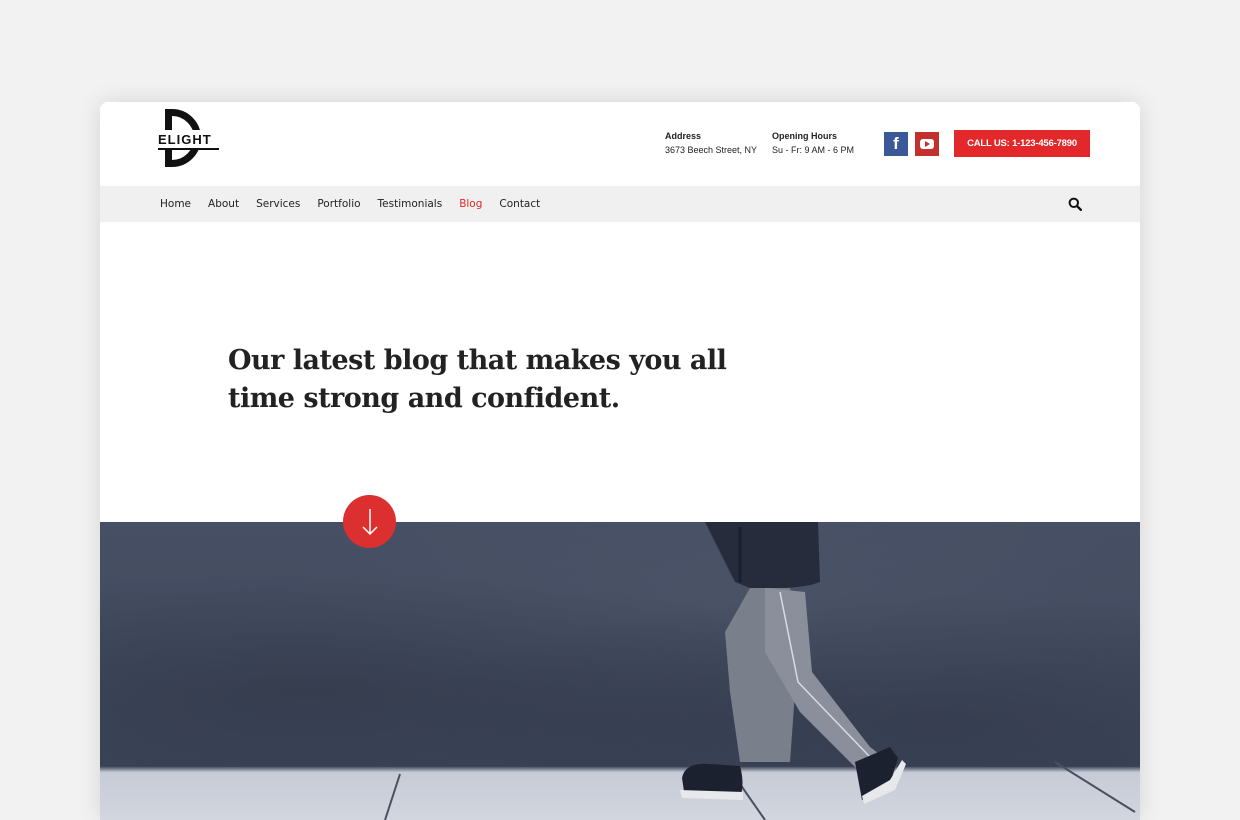 The height and width of the screenshot is (820, 1240). What do you see at coordinates (223, 204) in the screenshot?
I see `nav-item-about: About` at bounding box center [223, 204].